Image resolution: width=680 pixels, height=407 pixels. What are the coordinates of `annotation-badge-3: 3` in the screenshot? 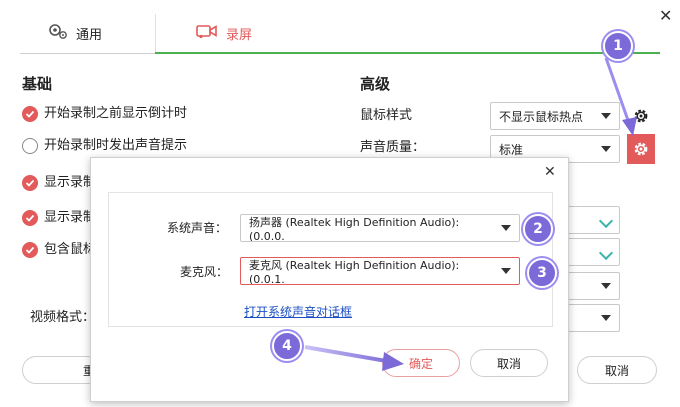 It's located at (542, 273).